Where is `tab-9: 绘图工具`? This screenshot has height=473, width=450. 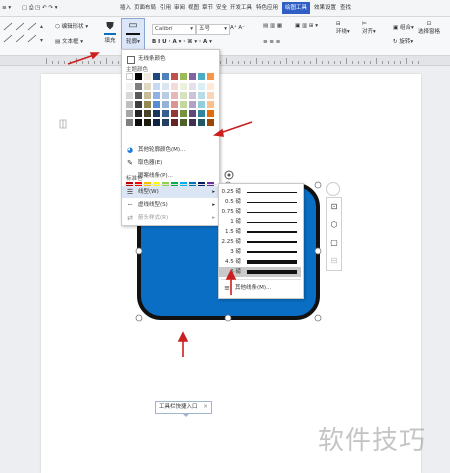
tab-9: 绘图工具 is located at coordinates (296, 8).